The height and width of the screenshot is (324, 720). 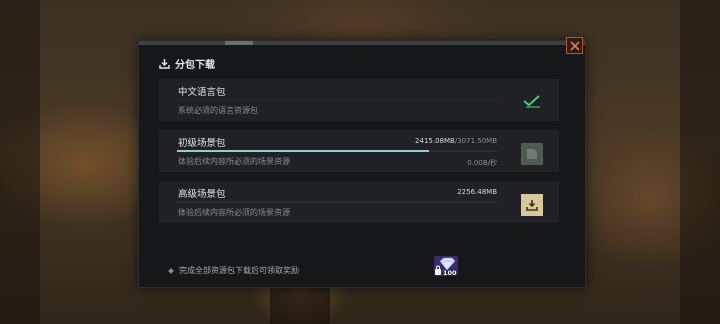 I want to click on package-item-advanced-scene: 高级场景包 2256.48MB 体验后续内容所必须的场景资源, so click(x=359, y=202).